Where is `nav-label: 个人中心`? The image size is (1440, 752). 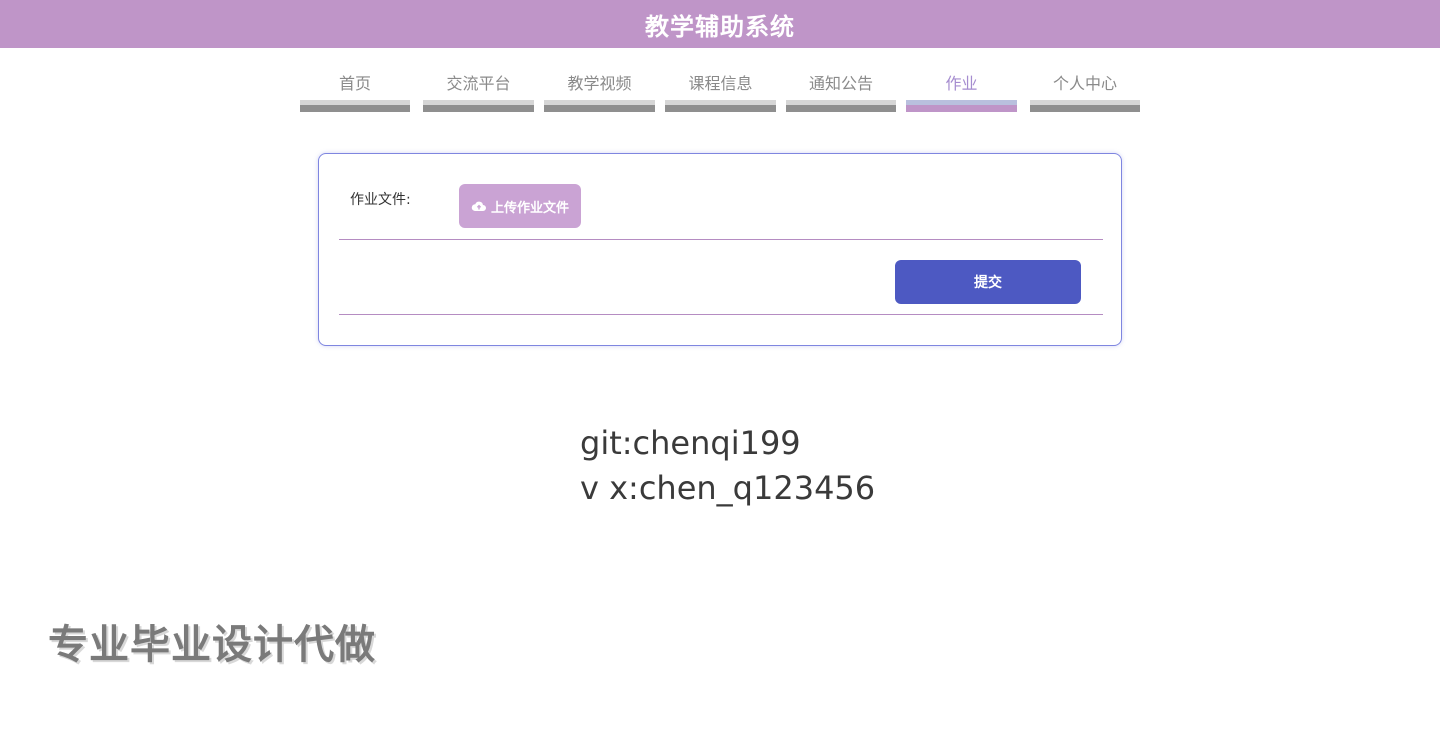
nav-label: 个人中心 is located at coordinates (1084, 83).